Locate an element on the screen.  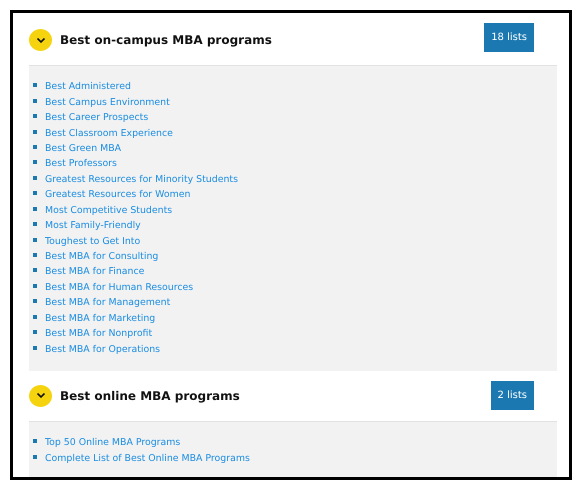
list-link: Best MBA for Marketing is located at coordinates (100, 318).